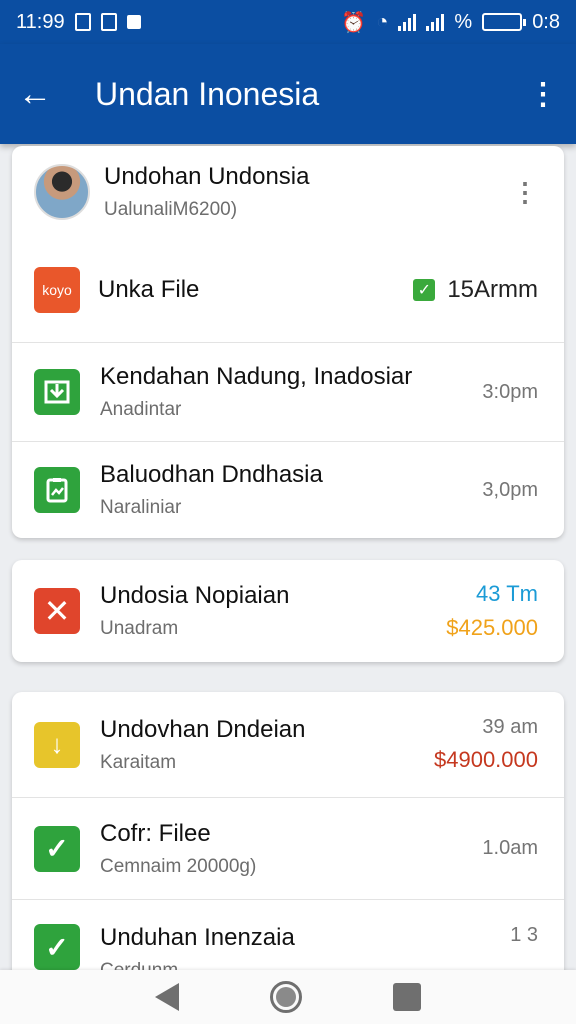 This screenshot has width=576, height=1024. Describe the element at coordinates (203, 729) in the screenshot. I see `item-title: Undovhan Dndeian` at that location.